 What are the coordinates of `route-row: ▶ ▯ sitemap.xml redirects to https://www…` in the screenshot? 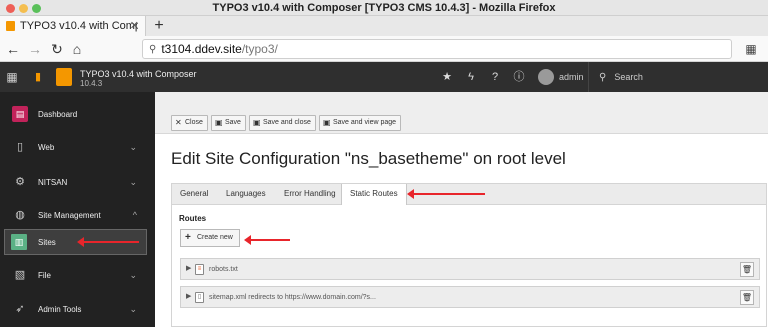 It's located at (470, 297).